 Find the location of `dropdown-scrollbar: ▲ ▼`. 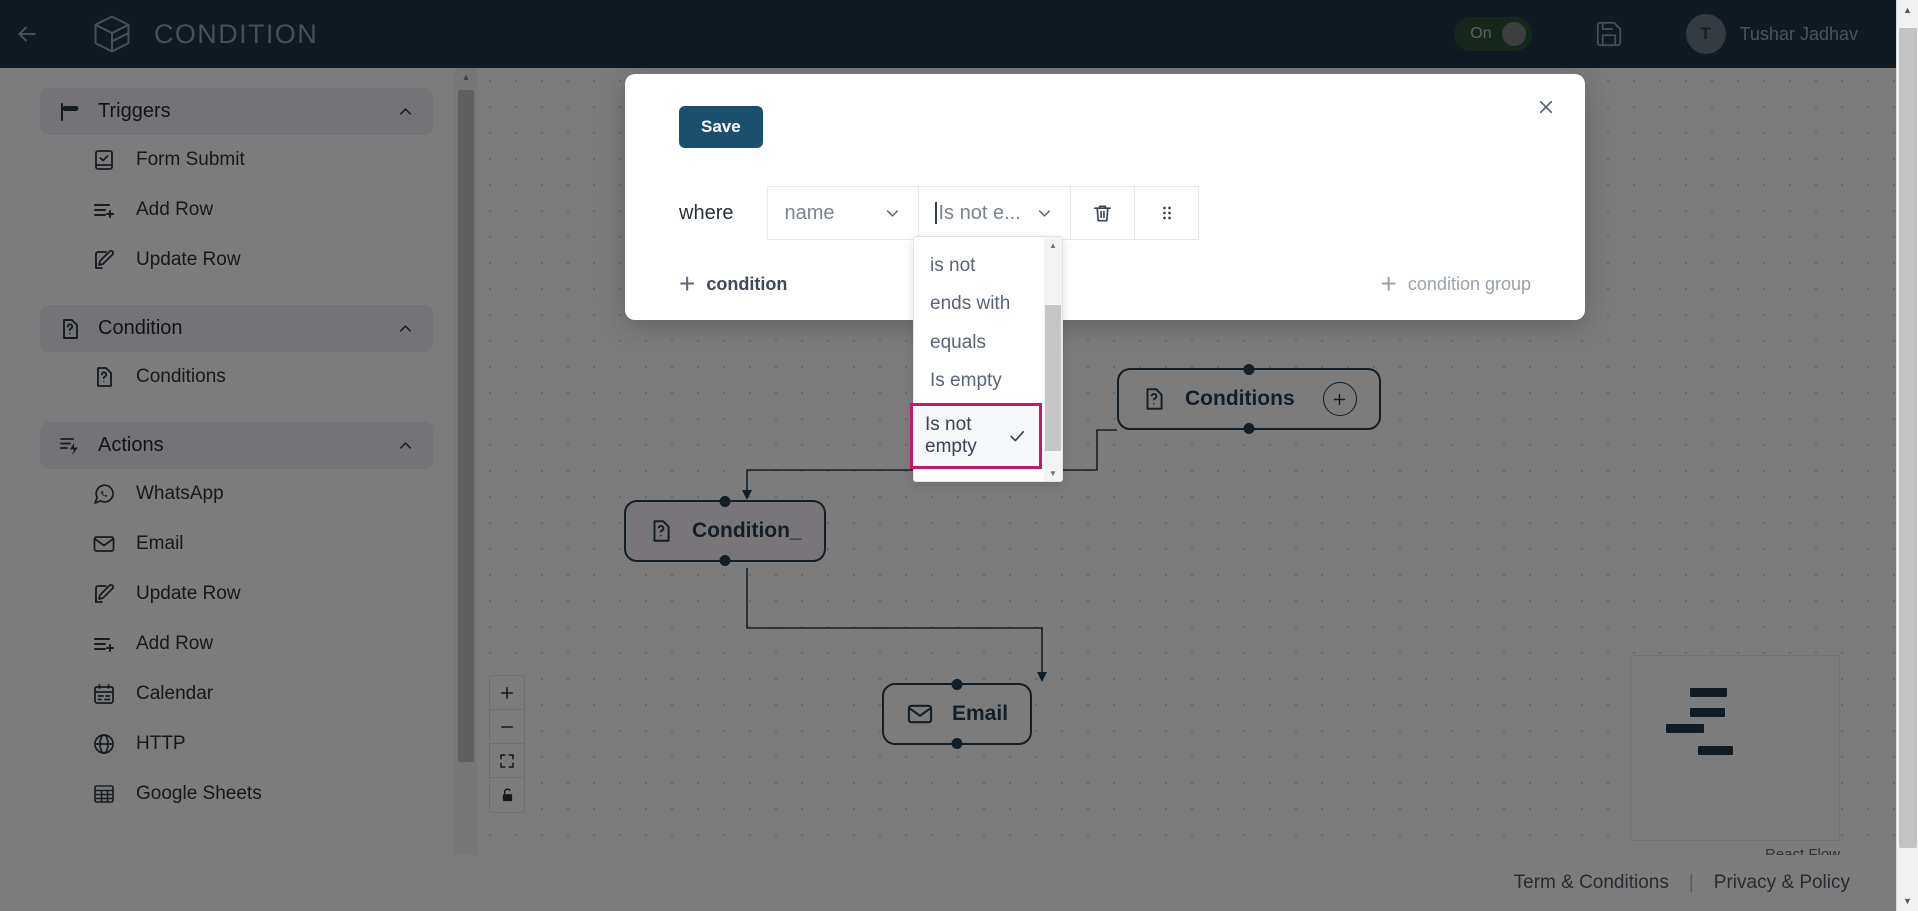

dropdown-scrollbar: ▲ ▼ is located at coordinates (1053, 359).